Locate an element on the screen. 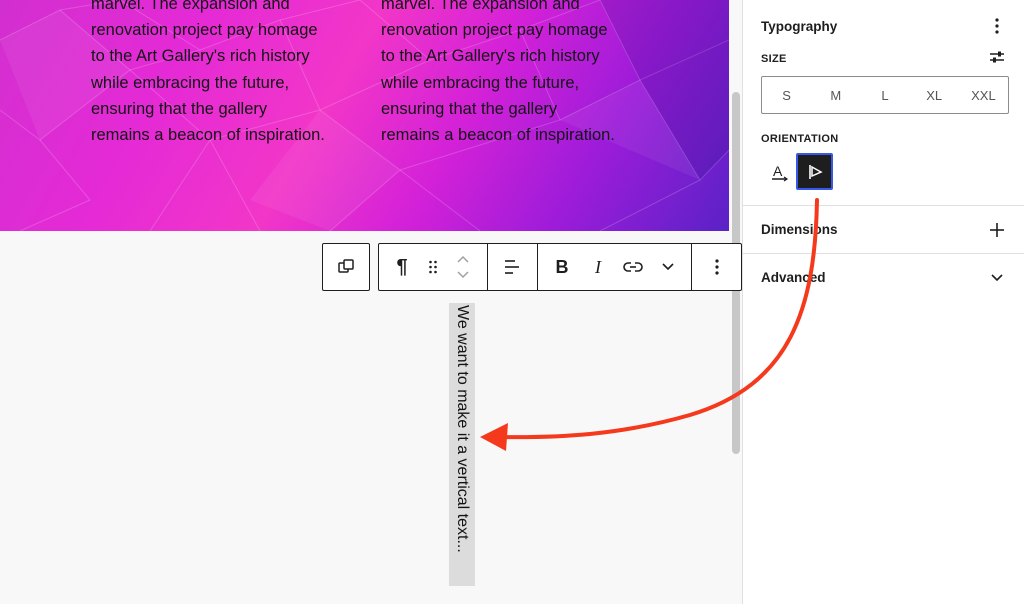  bold-button: B is located at coordinates (562, 267).